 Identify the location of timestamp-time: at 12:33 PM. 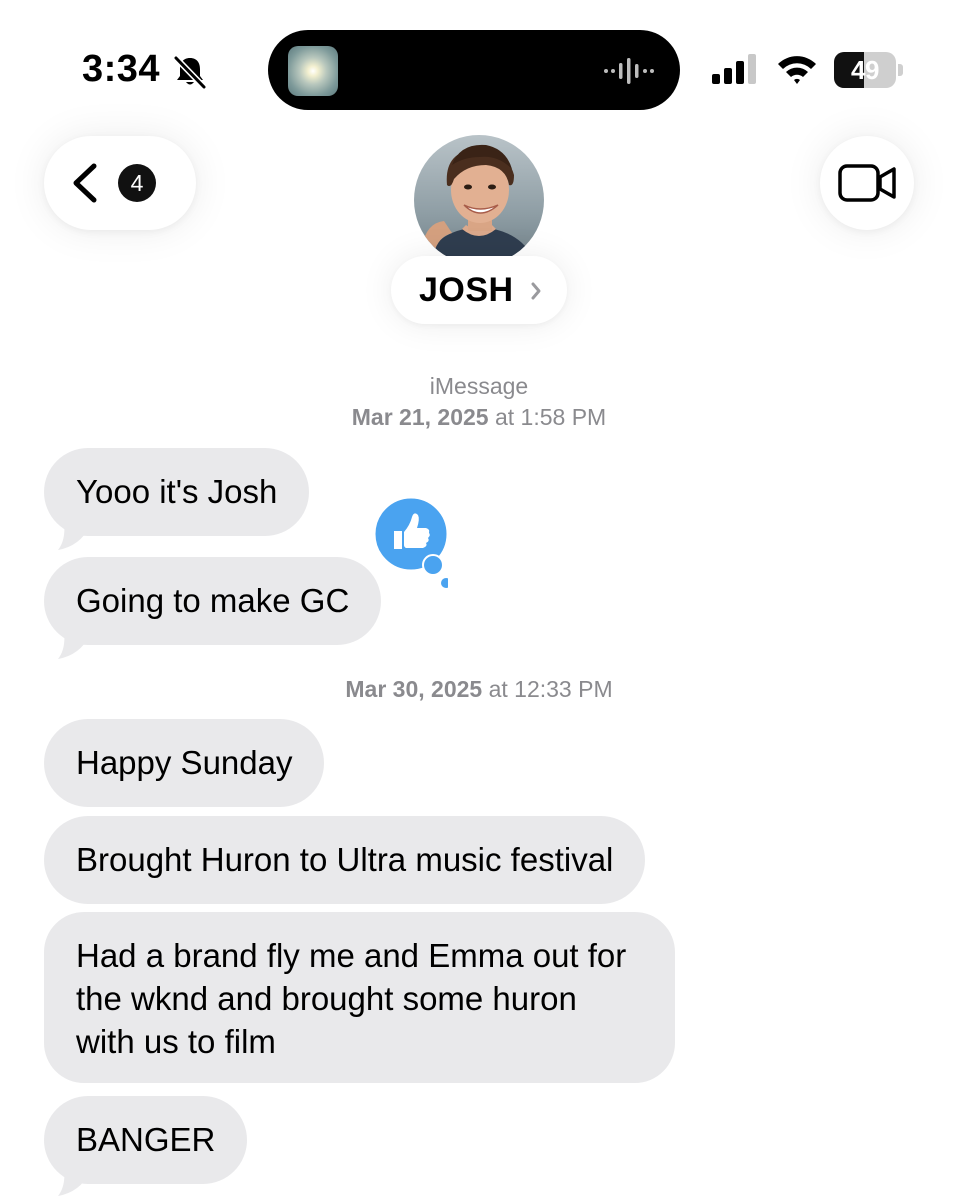
(550, 689).